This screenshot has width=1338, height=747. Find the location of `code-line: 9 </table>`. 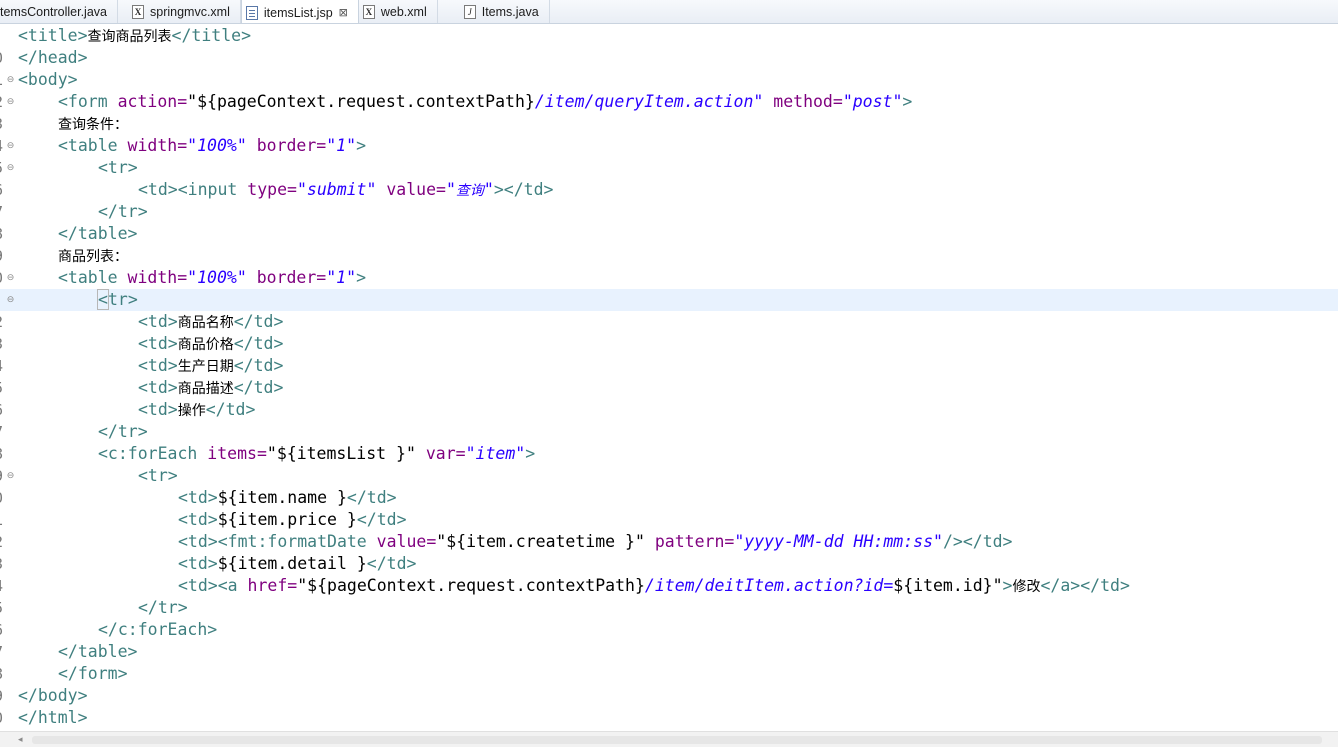

code-line: 9 </table> is located at coordinates (669, 244).